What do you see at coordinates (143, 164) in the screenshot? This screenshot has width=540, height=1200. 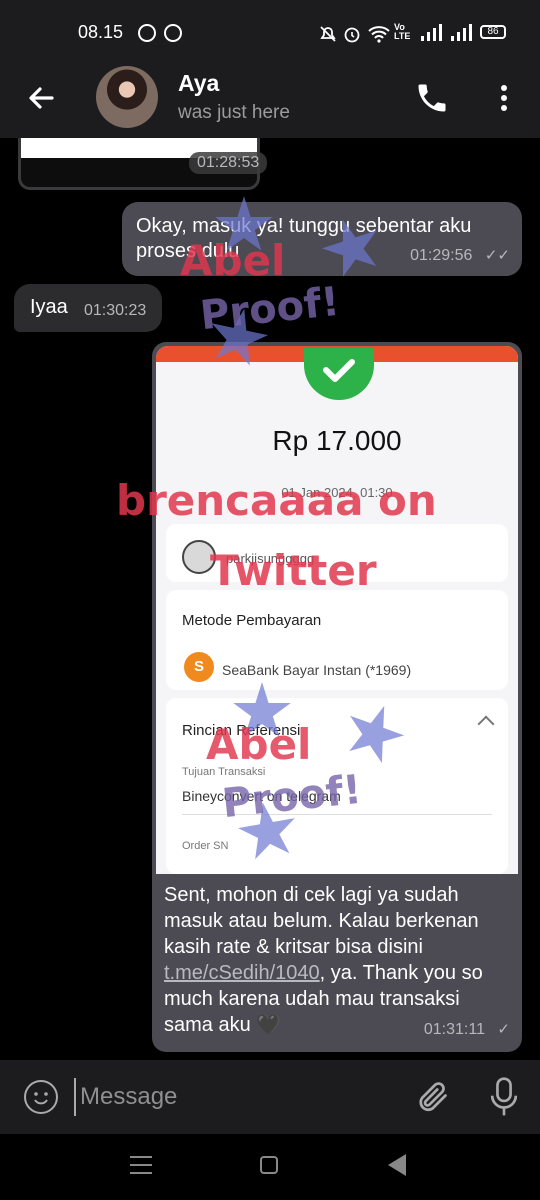 I see `previous-image-message: 01:28:53` at bounding box center [143, 164].